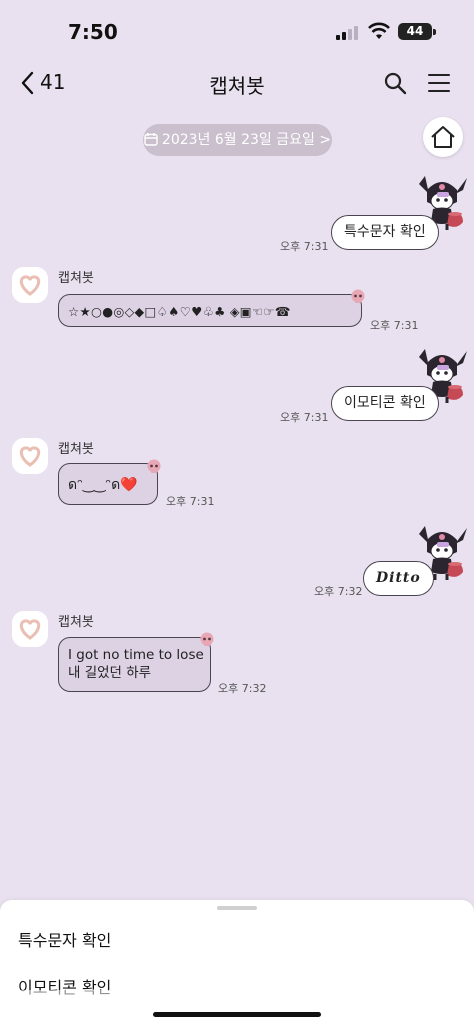 This screenshot has height=1027, width=474. Describe the element at coordinates (398, 578) in the screenshot. I see `outgoing-message-bubble: Ditto` at that location.